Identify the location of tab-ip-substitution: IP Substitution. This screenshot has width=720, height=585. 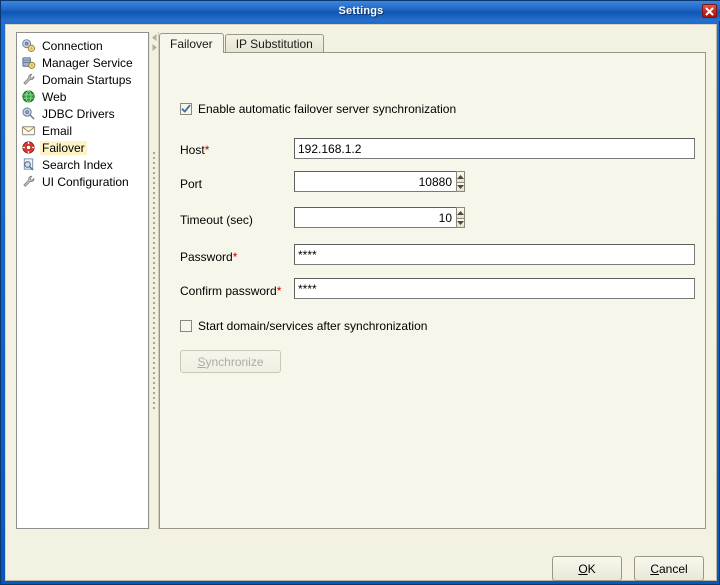
(274, 43).